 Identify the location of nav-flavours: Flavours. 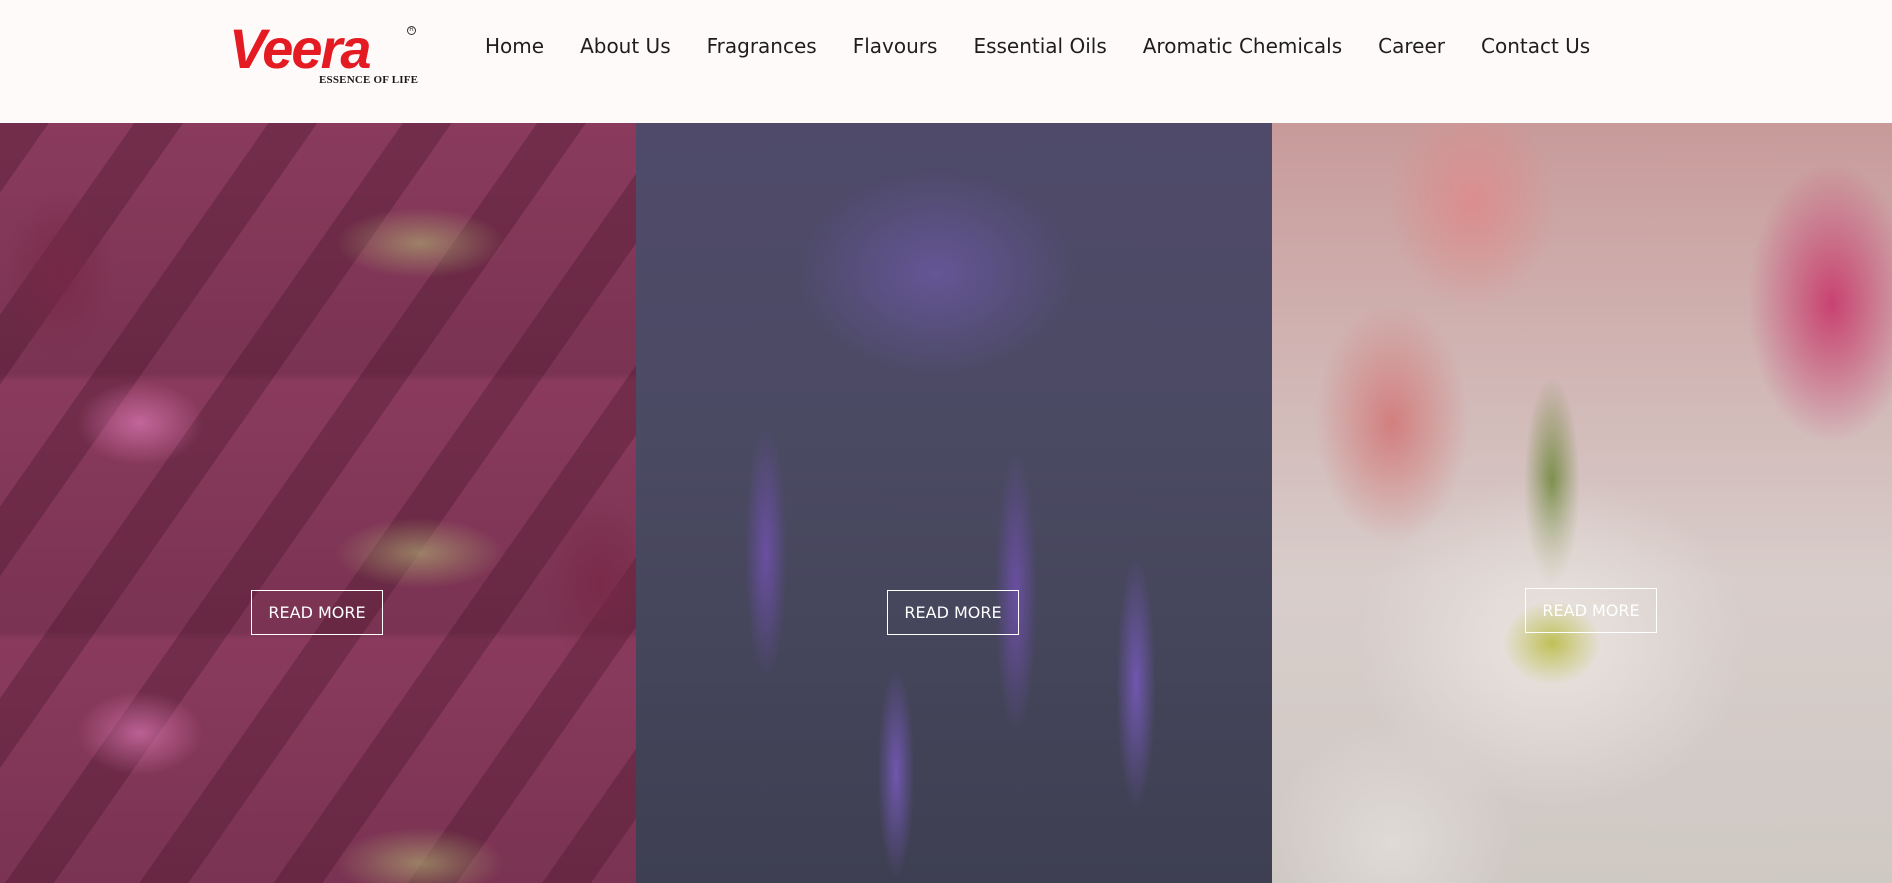
(895, 46).